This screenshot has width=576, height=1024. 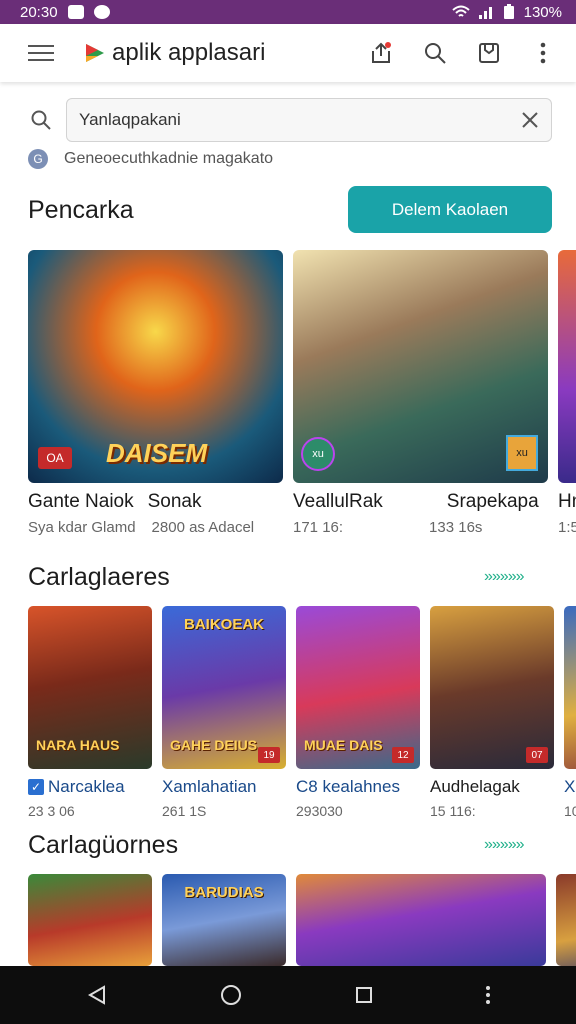 I want to click on share-button, so click(x=381, y=53).